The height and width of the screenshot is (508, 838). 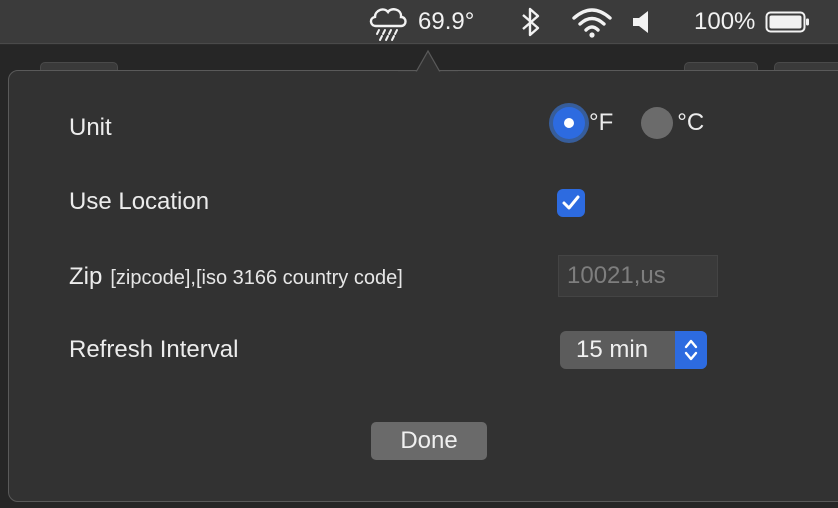 I want to click on speaker-icon, so click(x=640, y=22).